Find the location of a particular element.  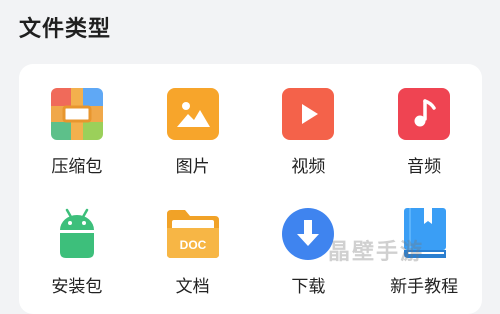

category-archive: 压缩包 is located at coordinates (77, 124).